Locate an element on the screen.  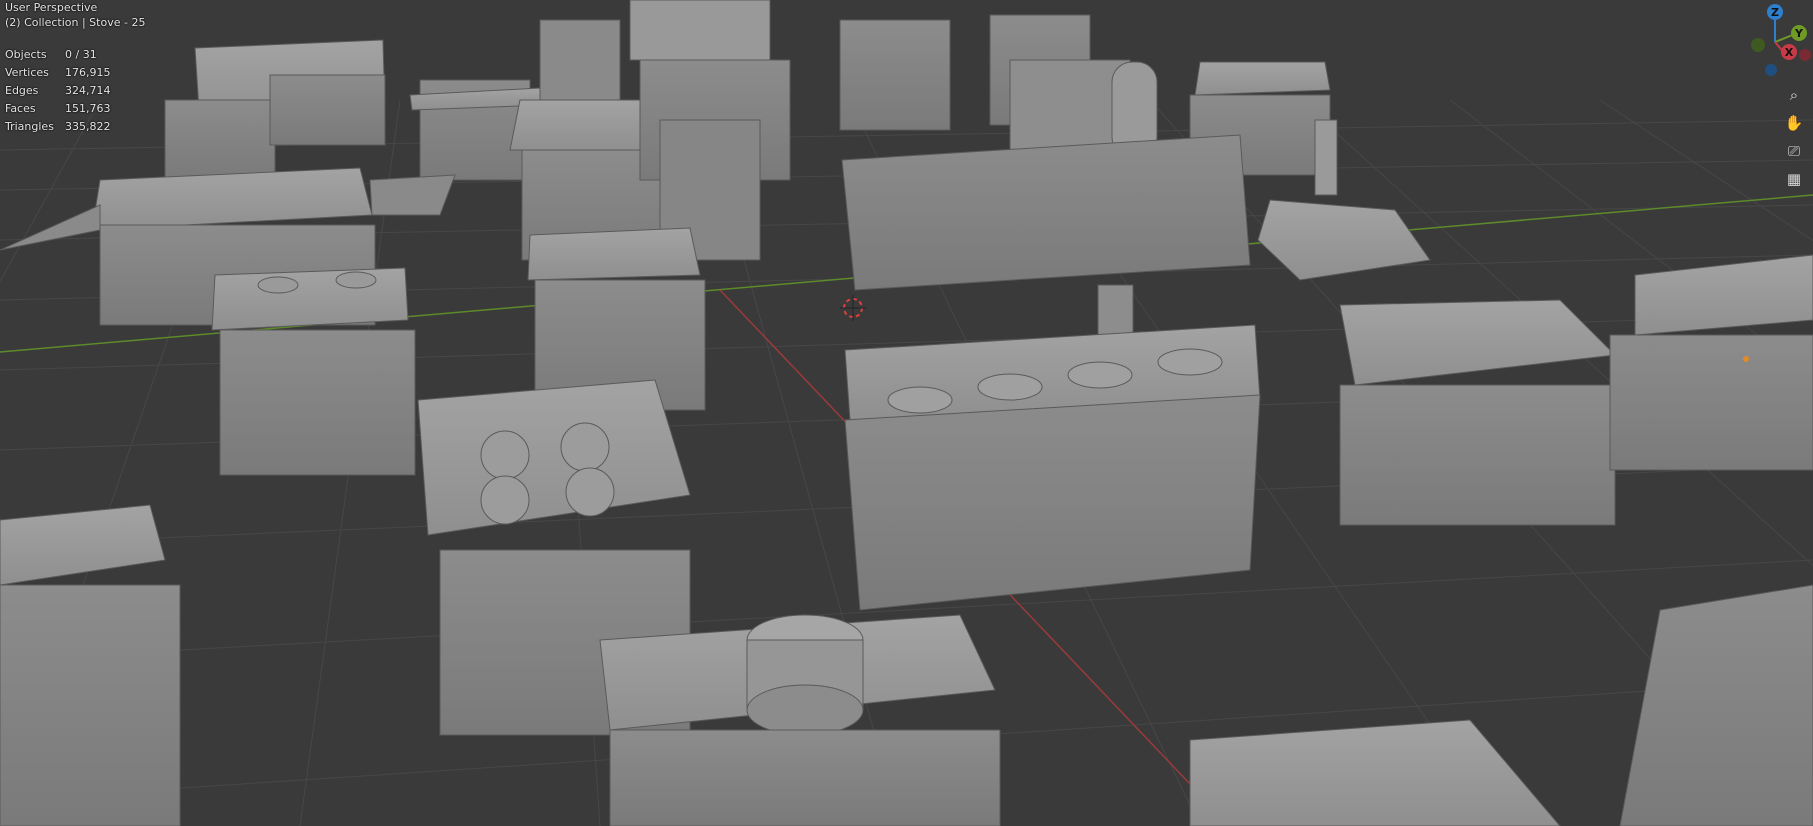
stove-front-pot is located at coordinates (800, 720).